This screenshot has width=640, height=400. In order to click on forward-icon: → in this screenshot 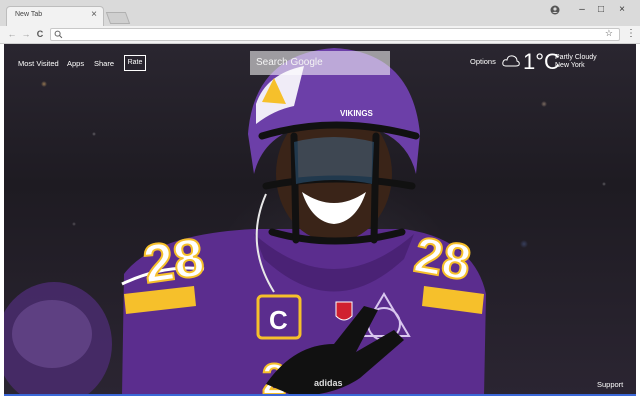, I will do `click(26, 34)`.